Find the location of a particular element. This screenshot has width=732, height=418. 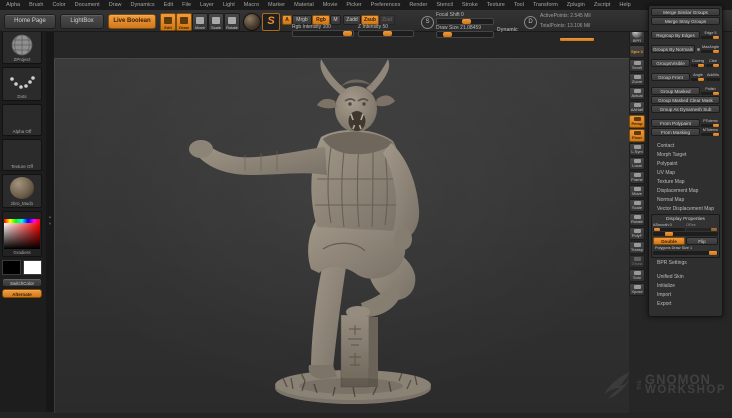

section-unified-skin: Unified Skin is located at coordinates (685, 277).